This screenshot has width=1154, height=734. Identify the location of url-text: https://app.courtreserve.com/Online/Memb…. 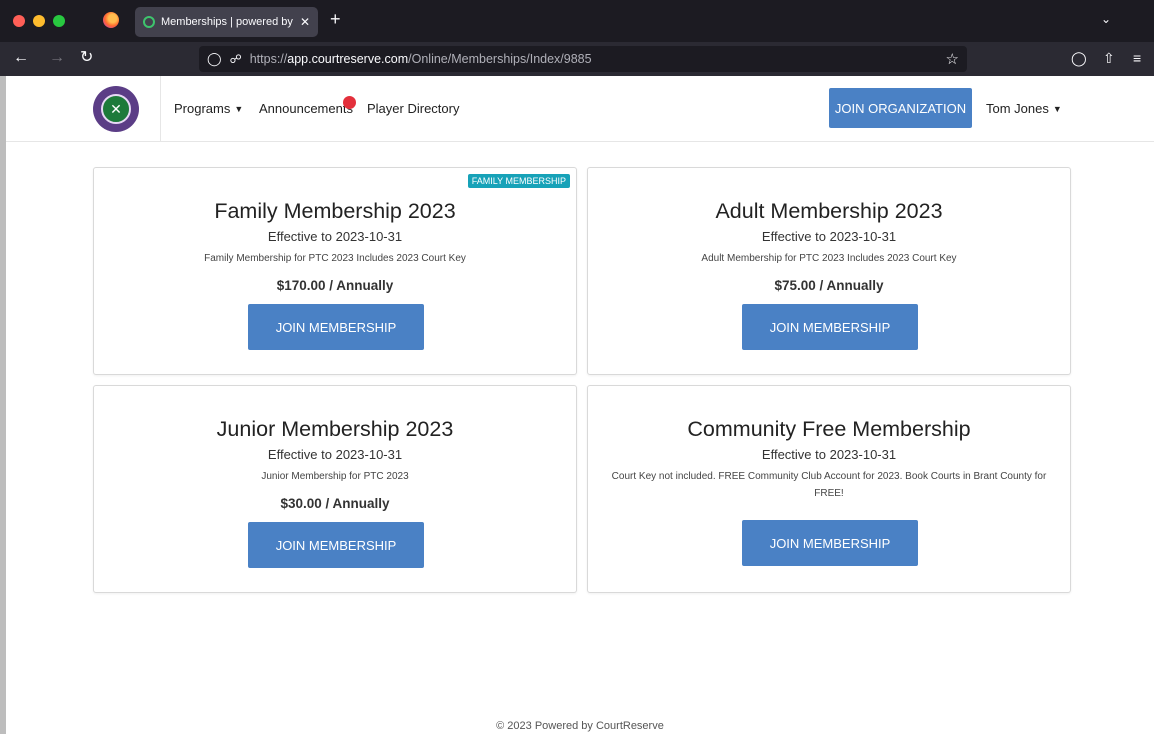
(421, 59).